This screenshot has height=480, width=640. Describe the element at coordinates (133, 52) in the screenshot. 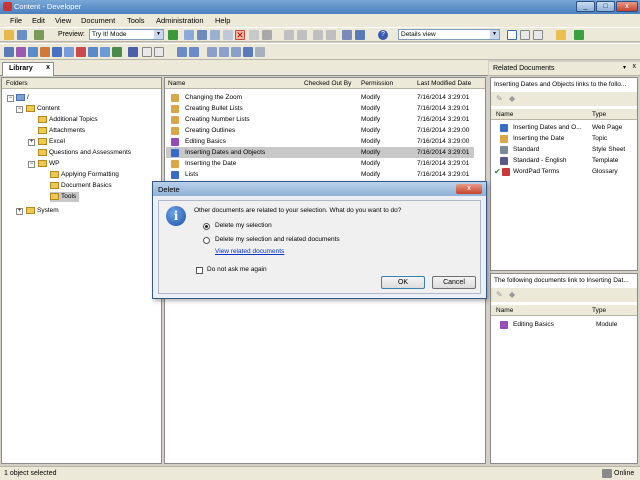

I see `publish-icon` at that location.